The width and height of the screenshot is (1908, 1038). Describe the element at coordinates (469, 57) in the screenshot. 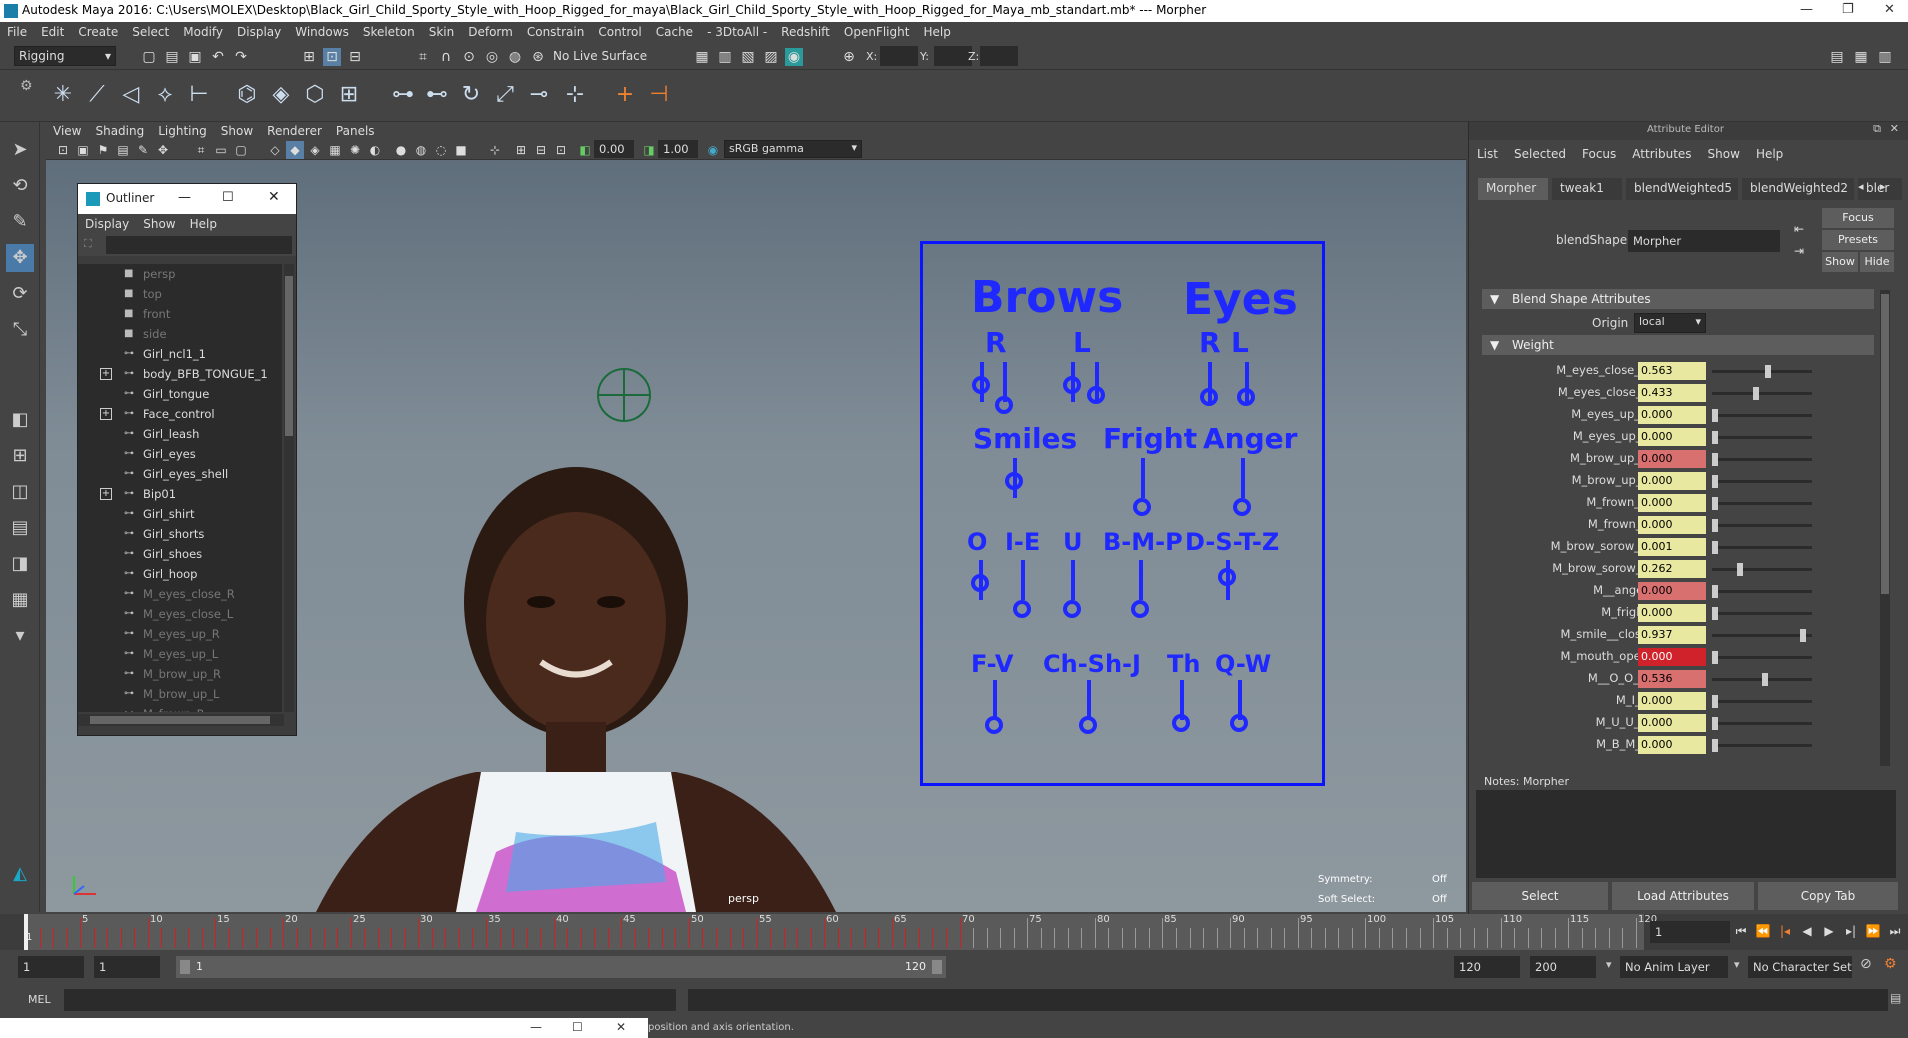

I see `snap-point-icon: ⊙` at that location.